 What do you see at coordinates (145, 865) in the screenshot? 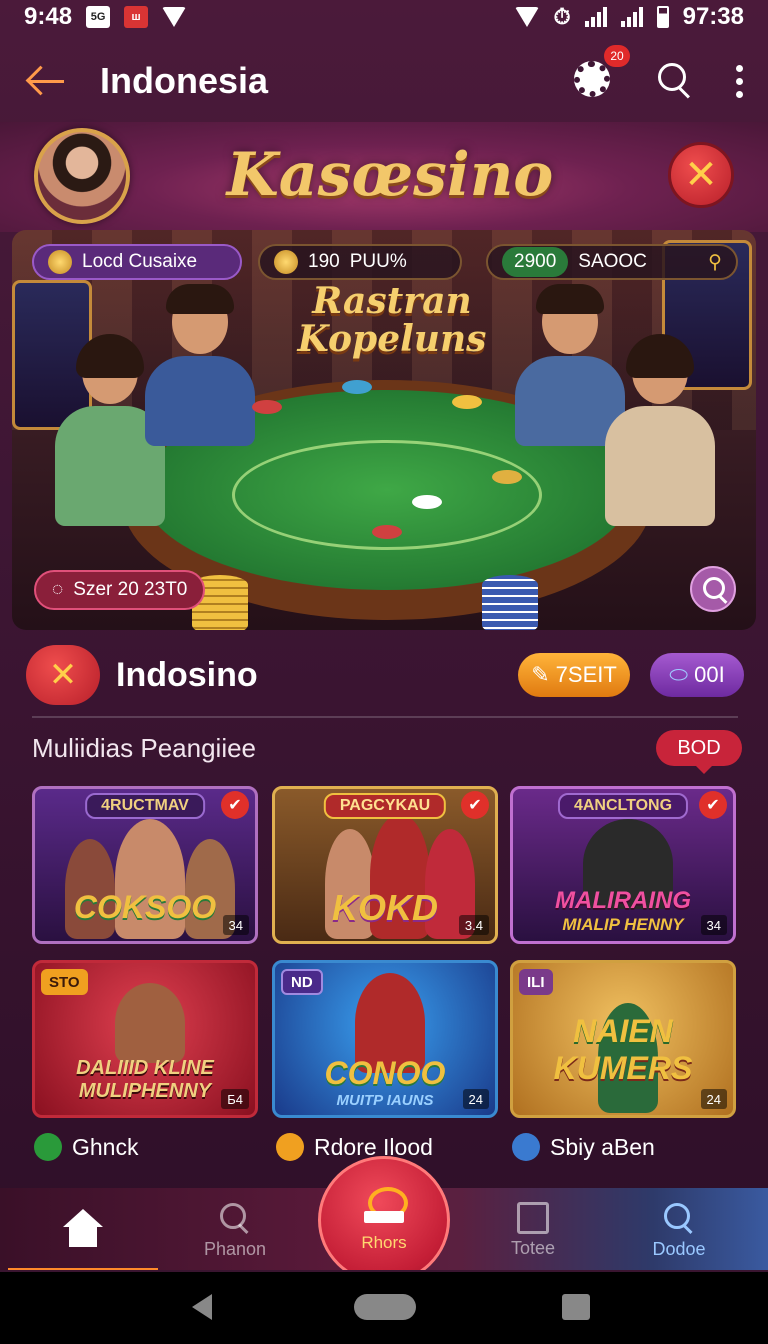
I see `game-card: 4RUCTMAV ✔ COKSOO 34` at bounding box center [145, 865].